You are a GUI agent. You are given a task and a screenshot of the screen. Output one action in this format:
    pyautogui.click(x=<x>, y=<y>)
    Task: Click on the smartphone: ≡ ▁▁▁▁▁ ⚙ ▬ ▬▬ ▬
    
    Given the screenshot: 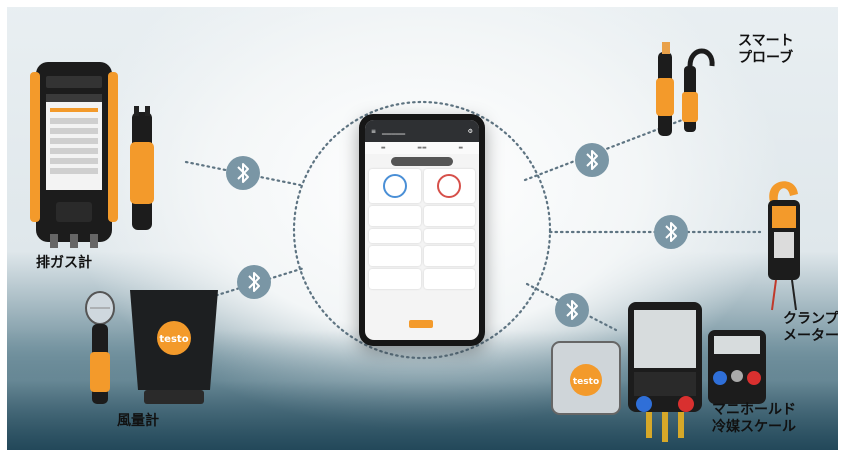 What is the action you would take?
    pyautogui.click(x=422, y=230)
    